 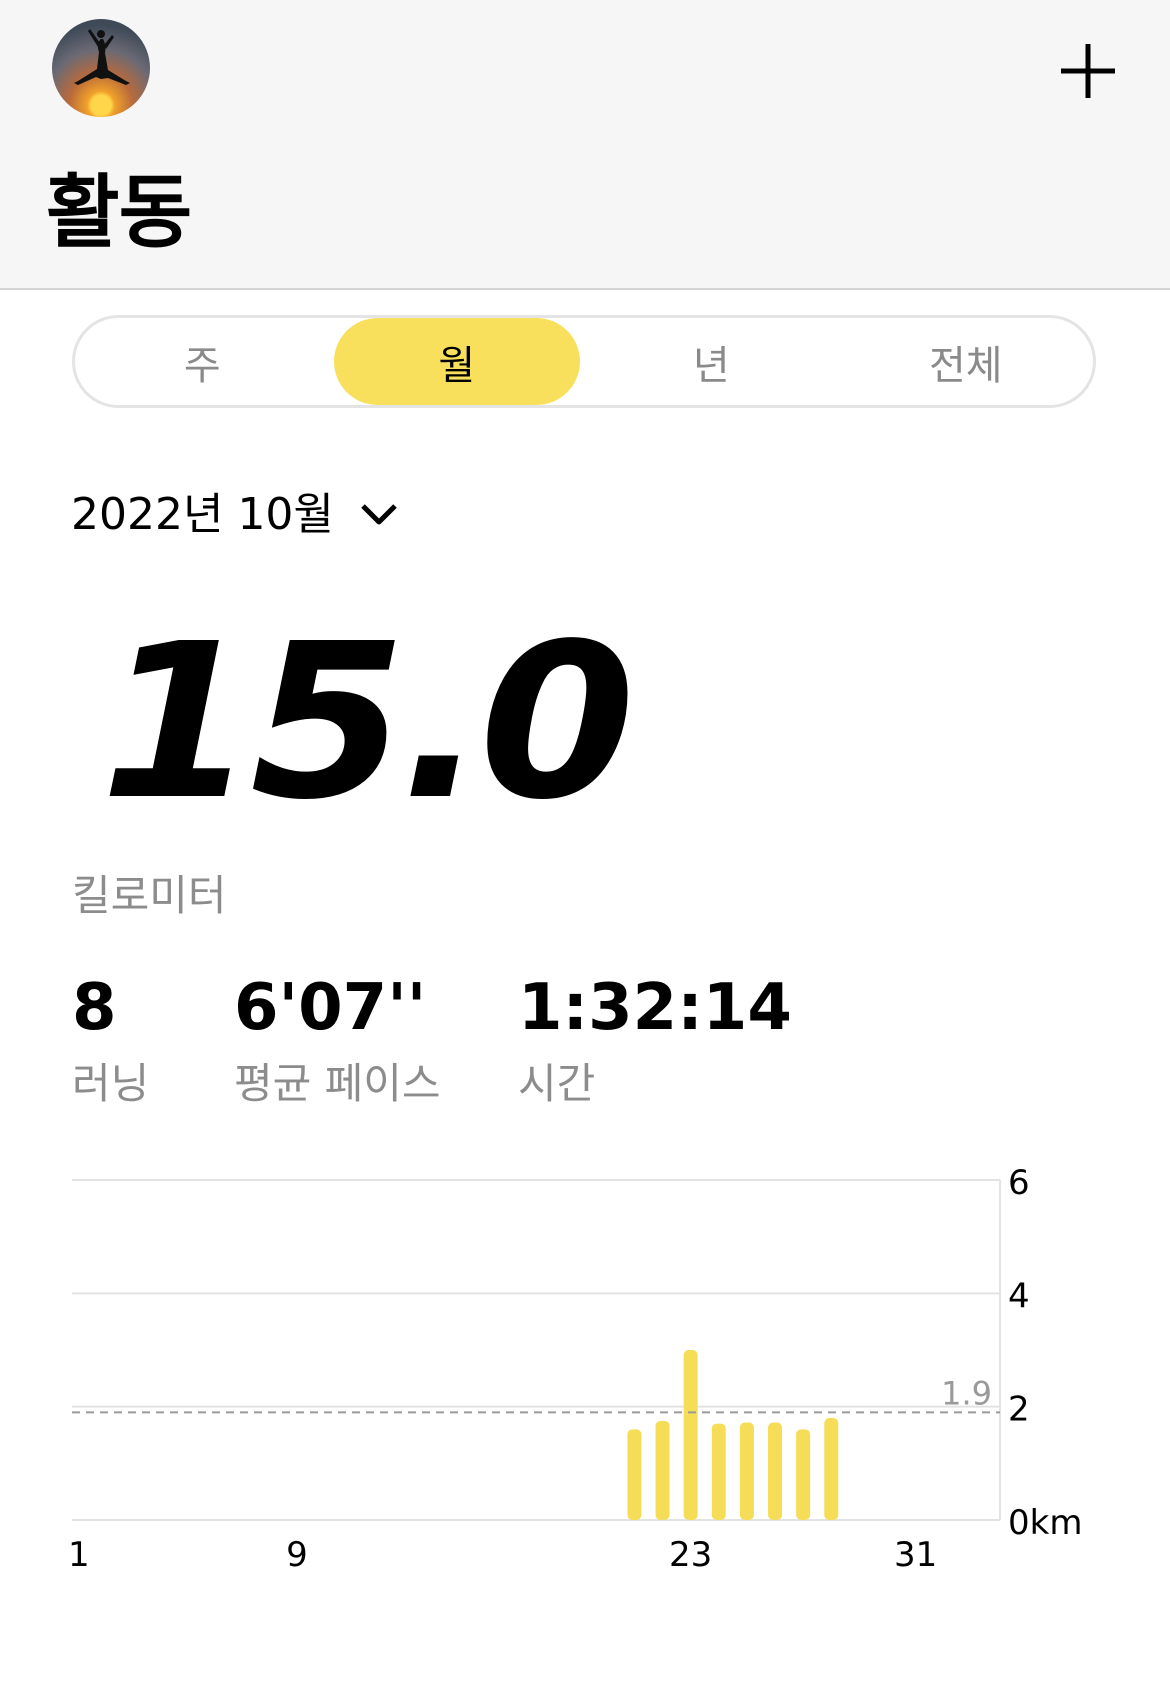 I want to click on tab-week: 주, so click(x=202, y=361).